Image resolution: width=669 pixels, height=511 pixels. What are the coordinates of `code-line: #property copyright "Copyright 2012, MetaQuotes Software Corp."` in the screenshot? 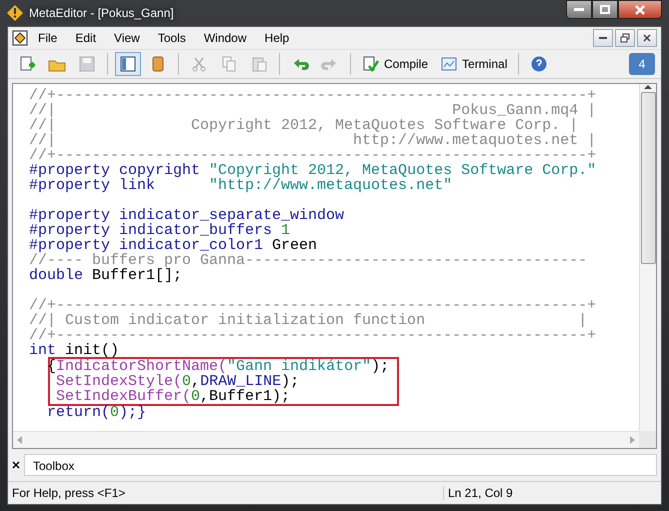 It's located at (313, 170).